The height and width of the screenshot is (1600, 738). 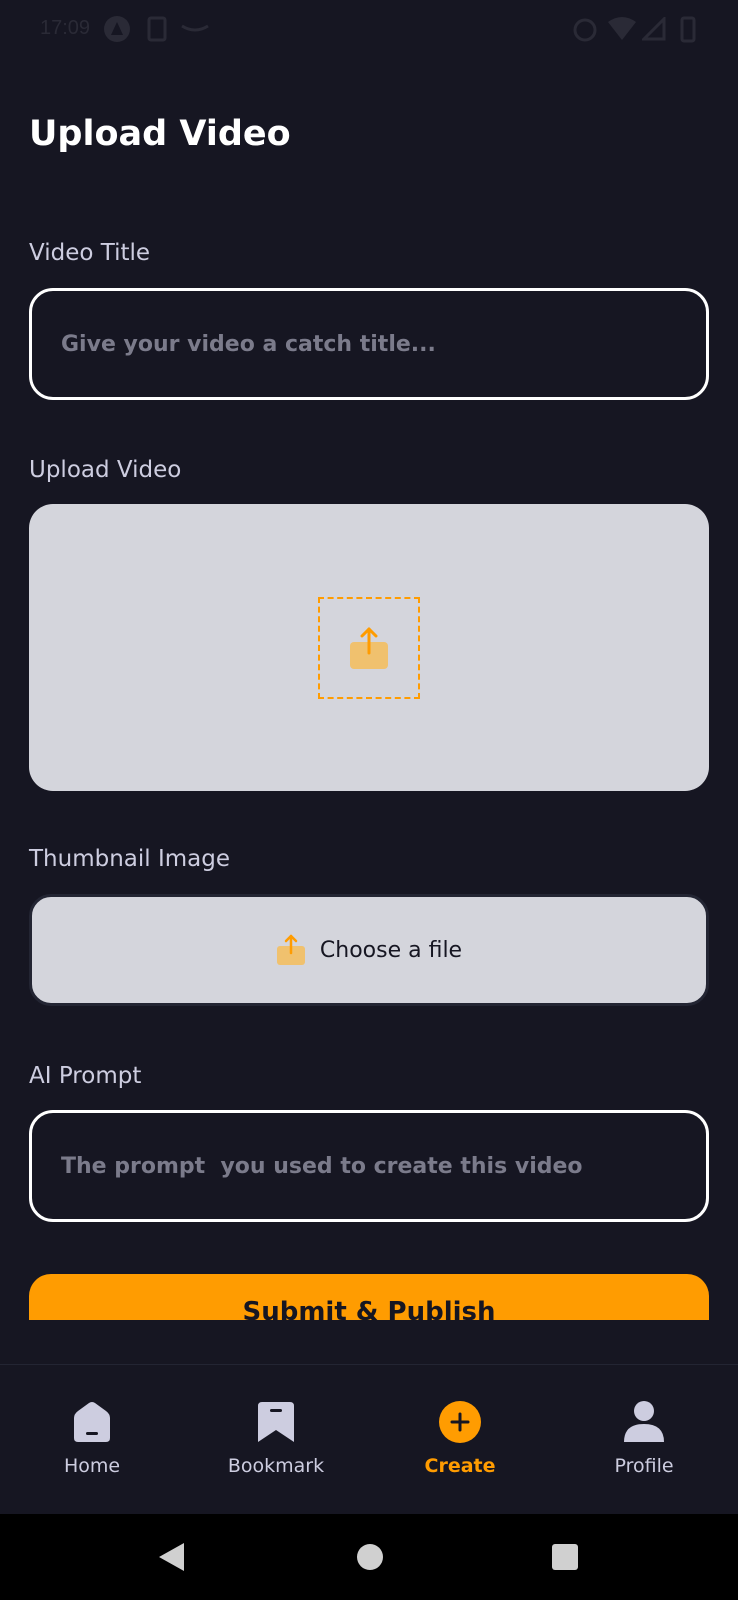 I want to click on wifi-icon, so click(x=622, y=28).